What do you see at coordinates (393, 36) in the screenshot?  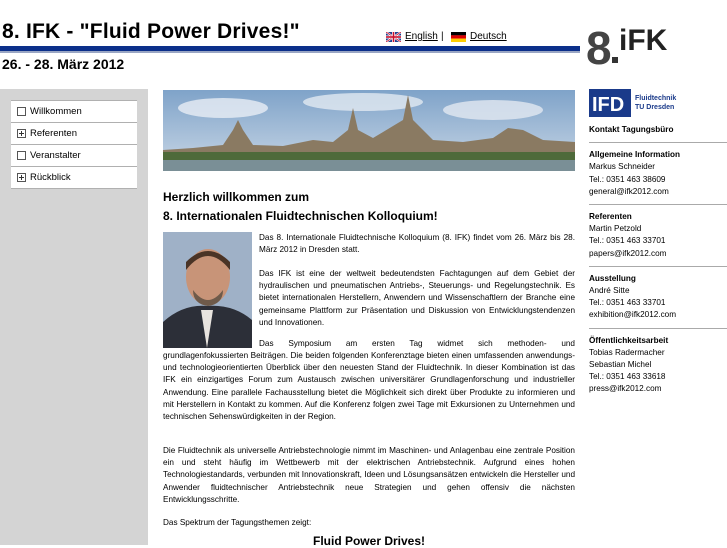 I see `uk-flag-icon` at bounding box center [393, 36].